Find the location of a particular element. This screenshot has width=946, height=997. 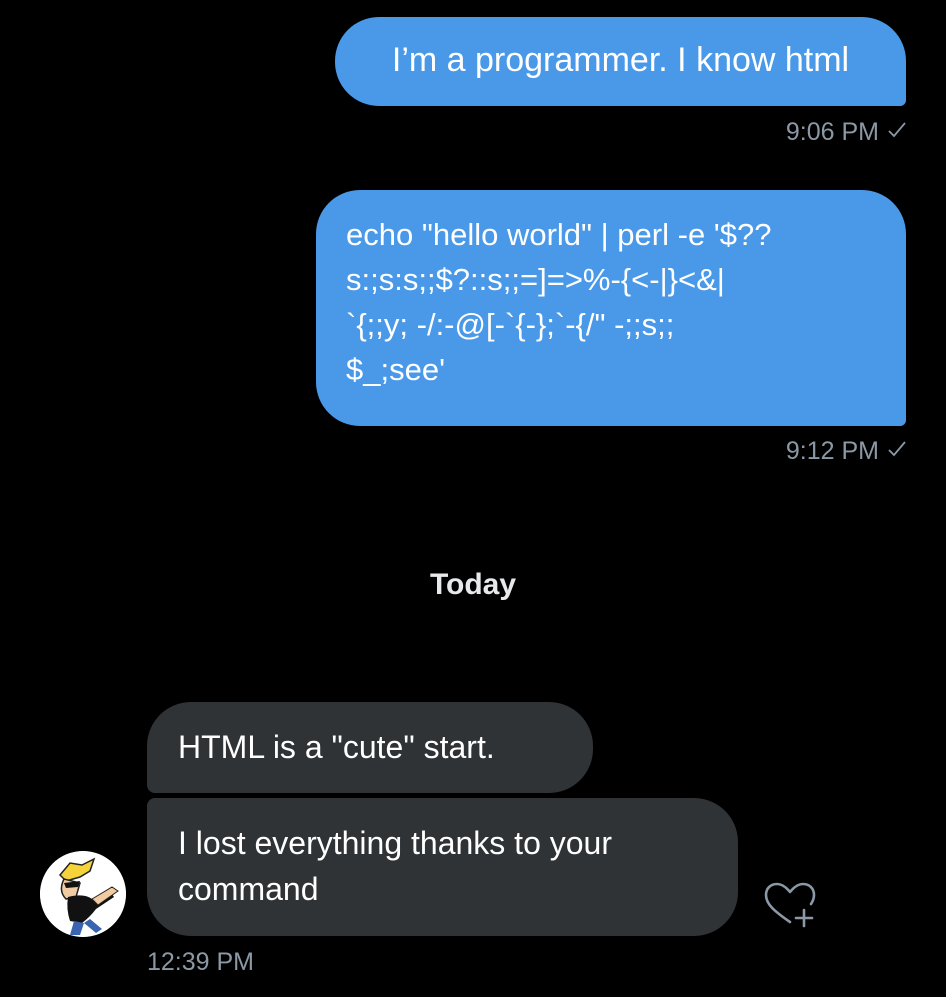

message-bubble-received: HTML is a "cute" start. is located at coordinates (370, 747).